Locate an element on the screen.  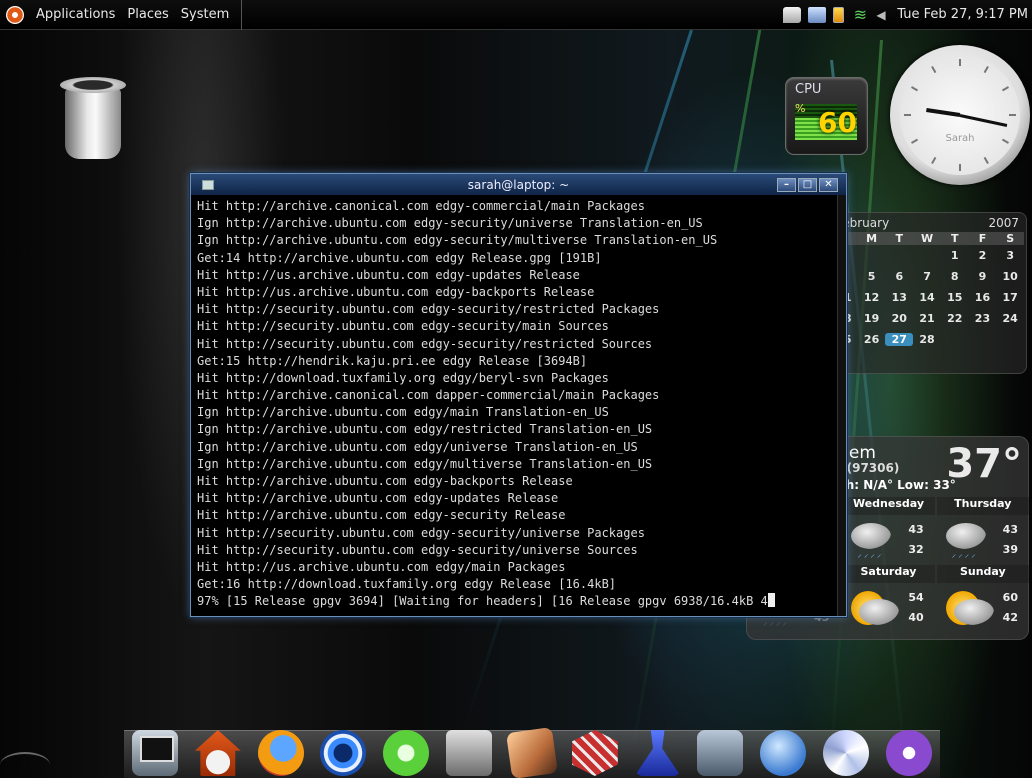
terminal-titlebar: sarah@laptop: ~ – □ ✕ is located at coordinates (518, 184).